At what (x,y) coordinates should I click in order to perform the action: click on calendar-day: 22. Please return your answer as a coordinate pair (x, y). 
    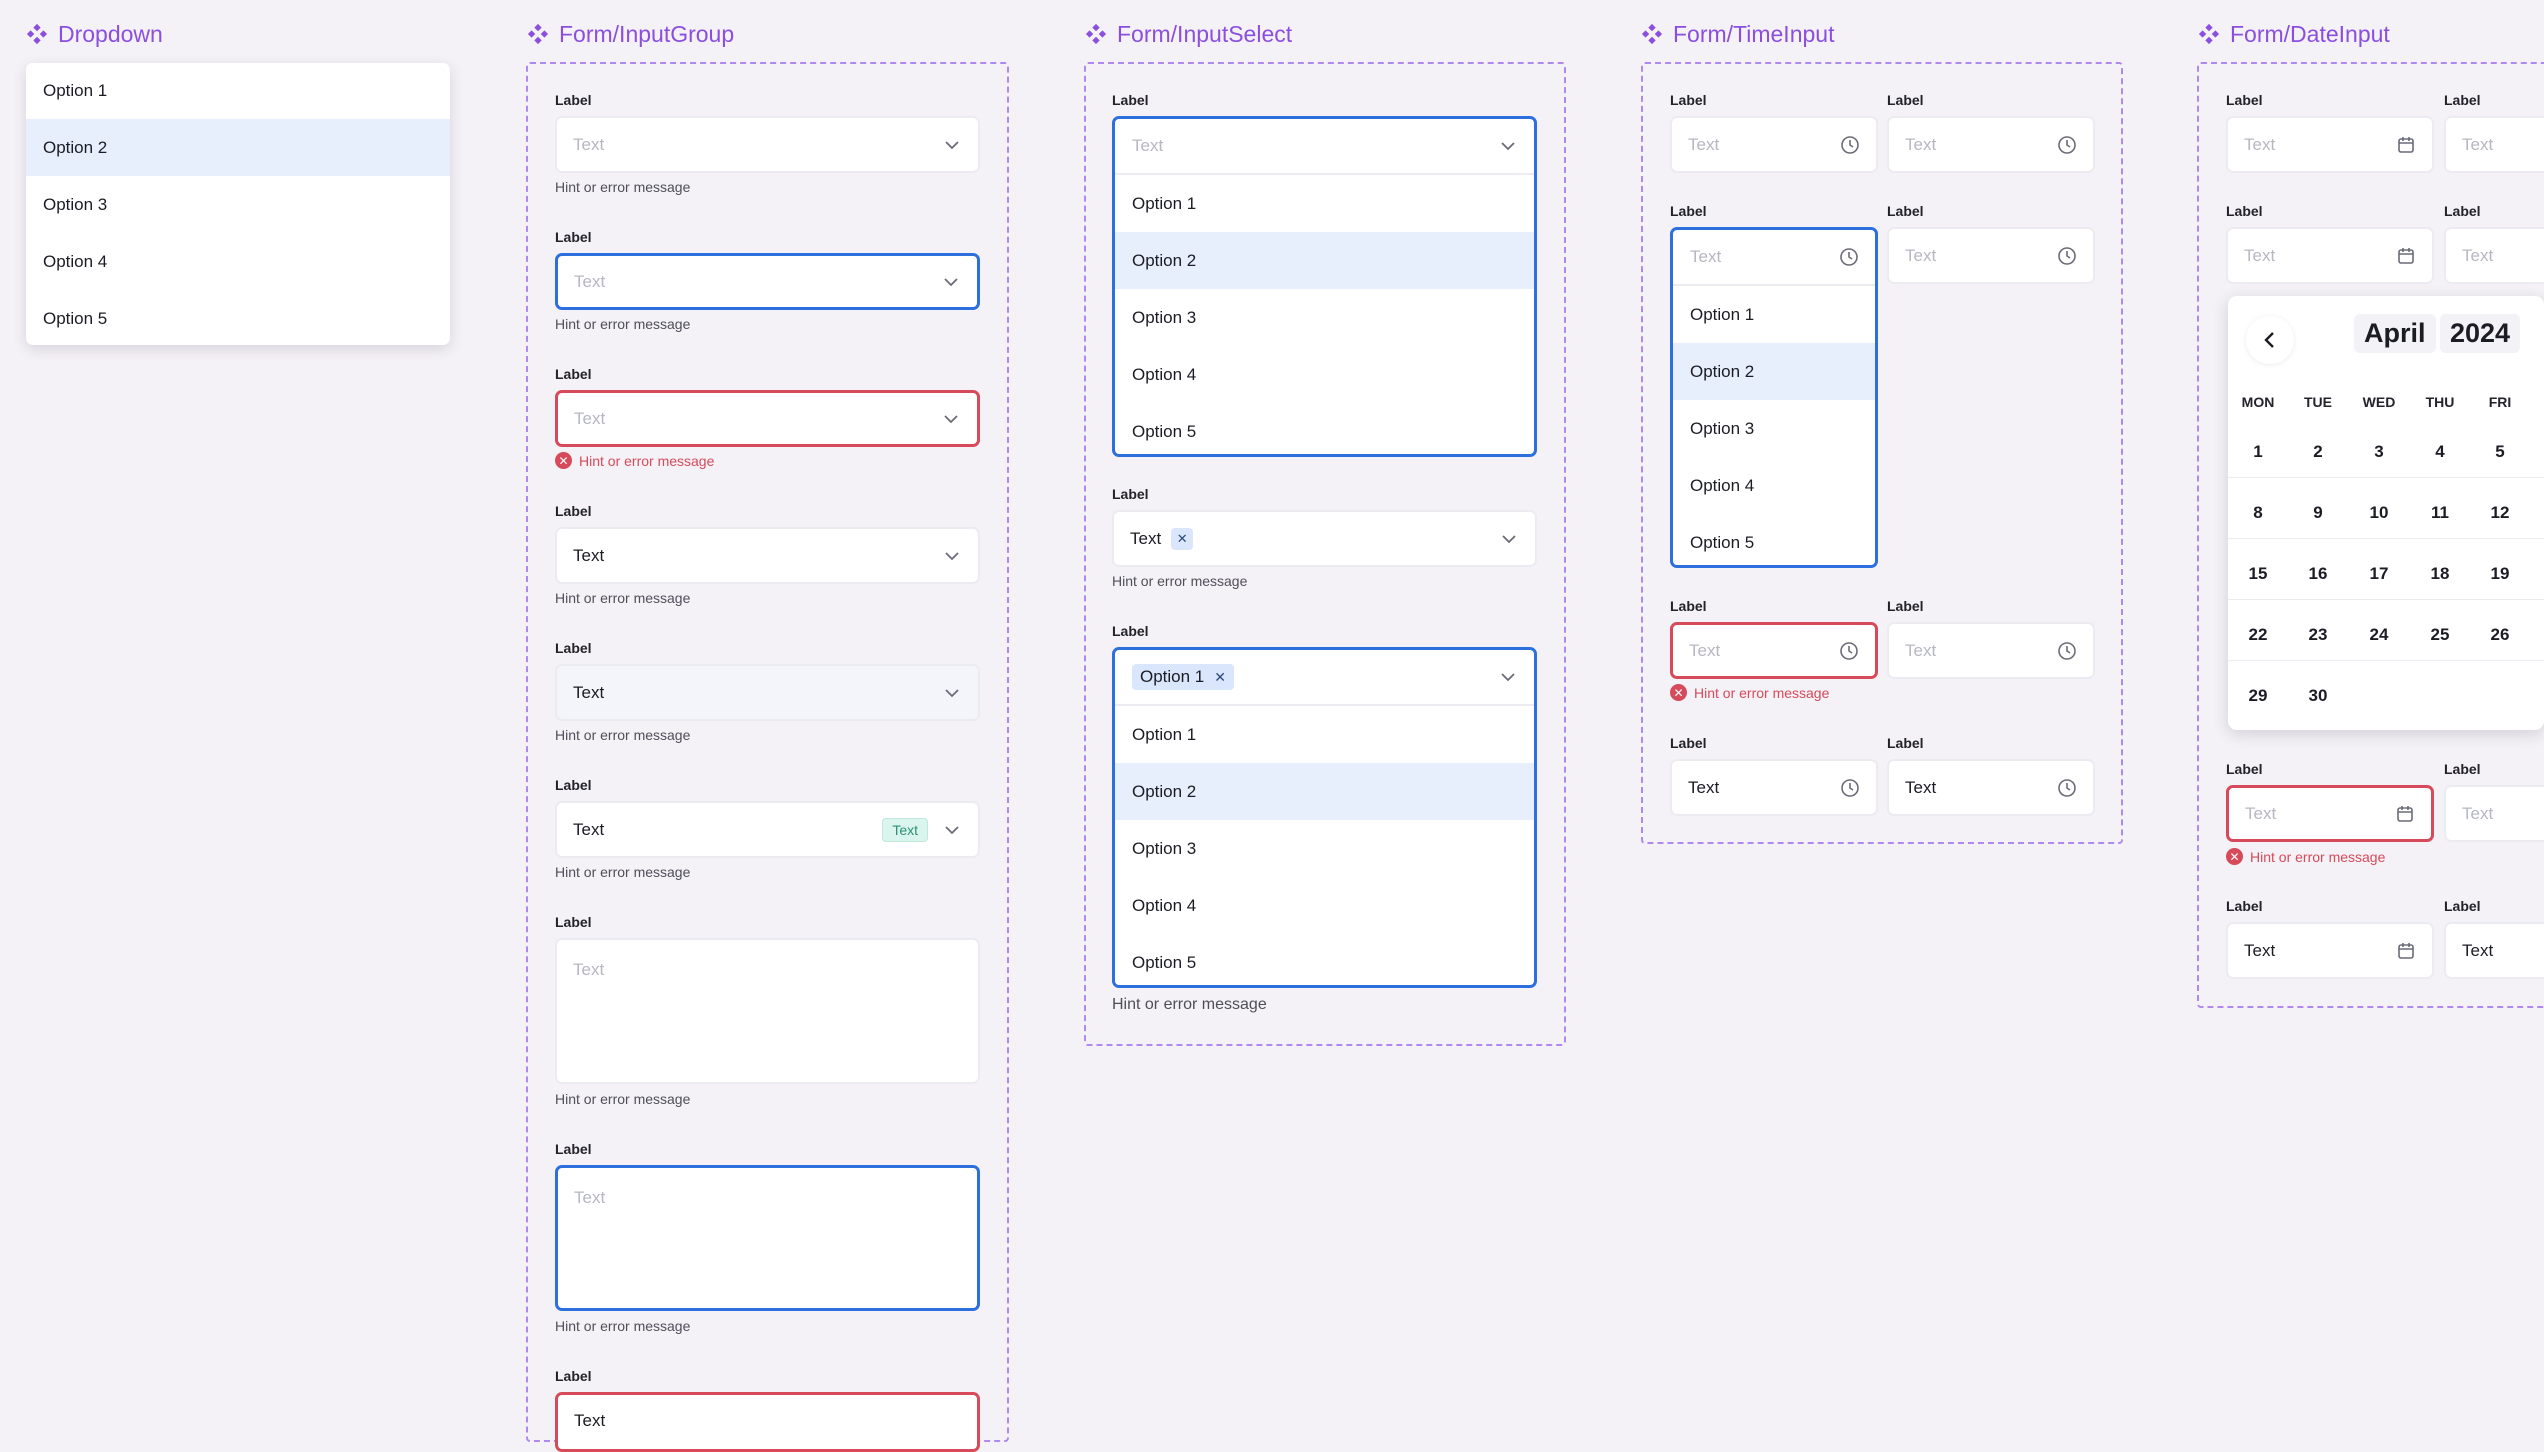
    Looking at the image, I should click on (2258, 635).